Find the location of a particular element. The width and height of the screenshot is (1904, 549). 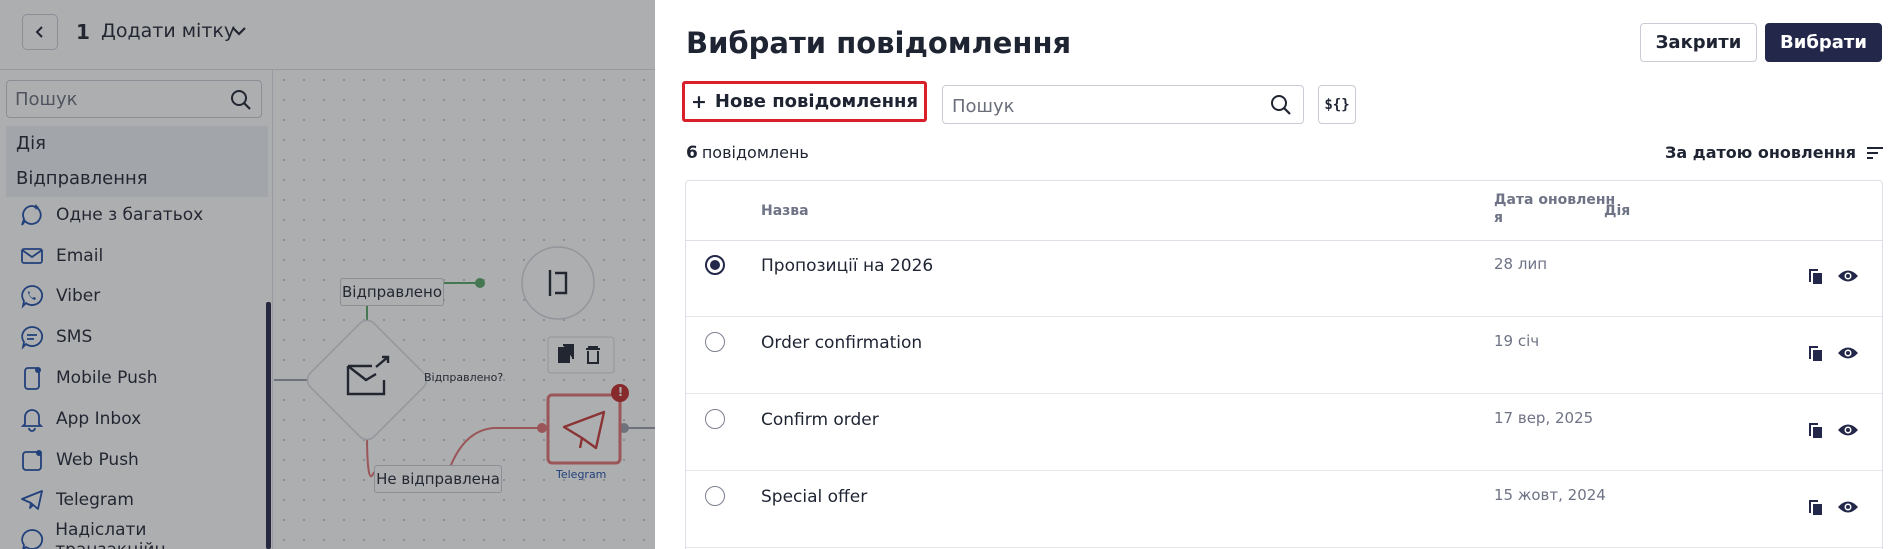

variable-button: ${} is located at coordinates (1337, 104).